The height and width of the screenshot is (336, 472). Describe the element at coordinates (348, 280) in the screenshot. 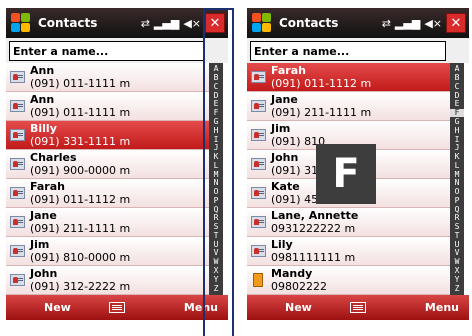

I see `contact-row: Mandy 09802222` at that location.